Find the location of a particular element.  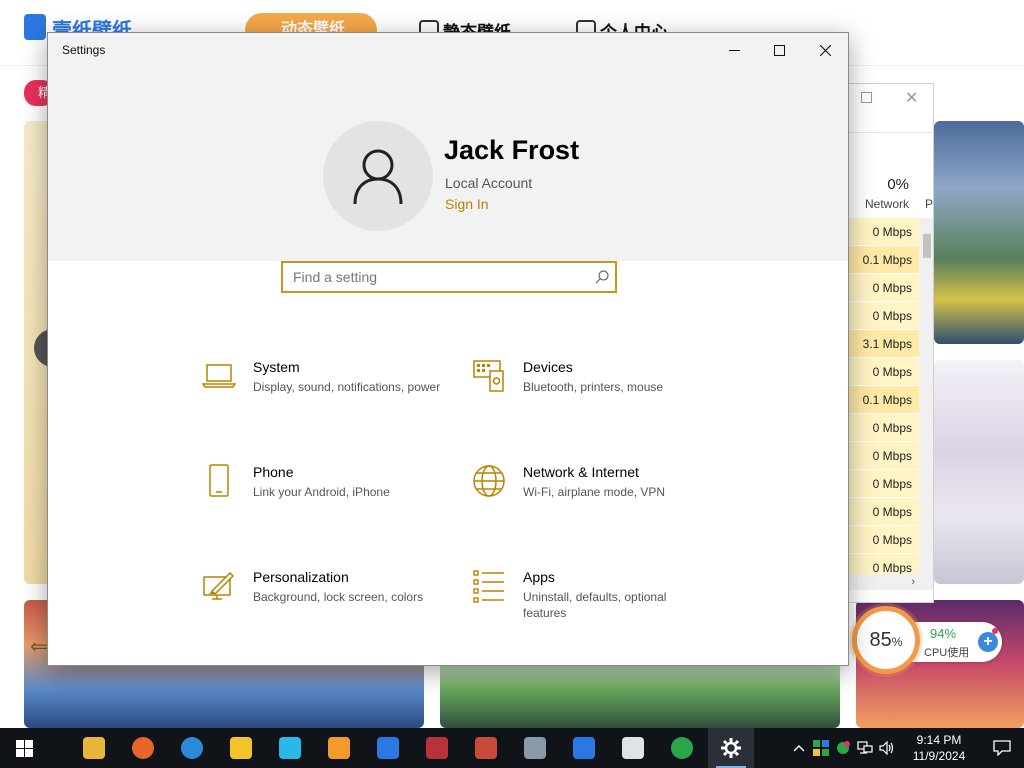

network-cell: 0.1 Mbps is located at coordinates (884, 400).